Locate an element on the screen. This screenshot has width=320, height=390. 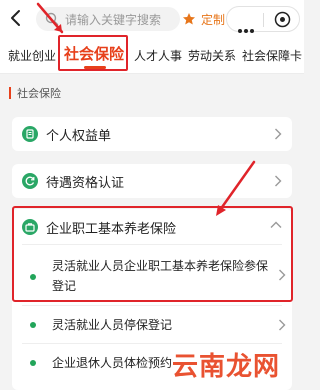
close-icon is located at coordinates (282, 19).